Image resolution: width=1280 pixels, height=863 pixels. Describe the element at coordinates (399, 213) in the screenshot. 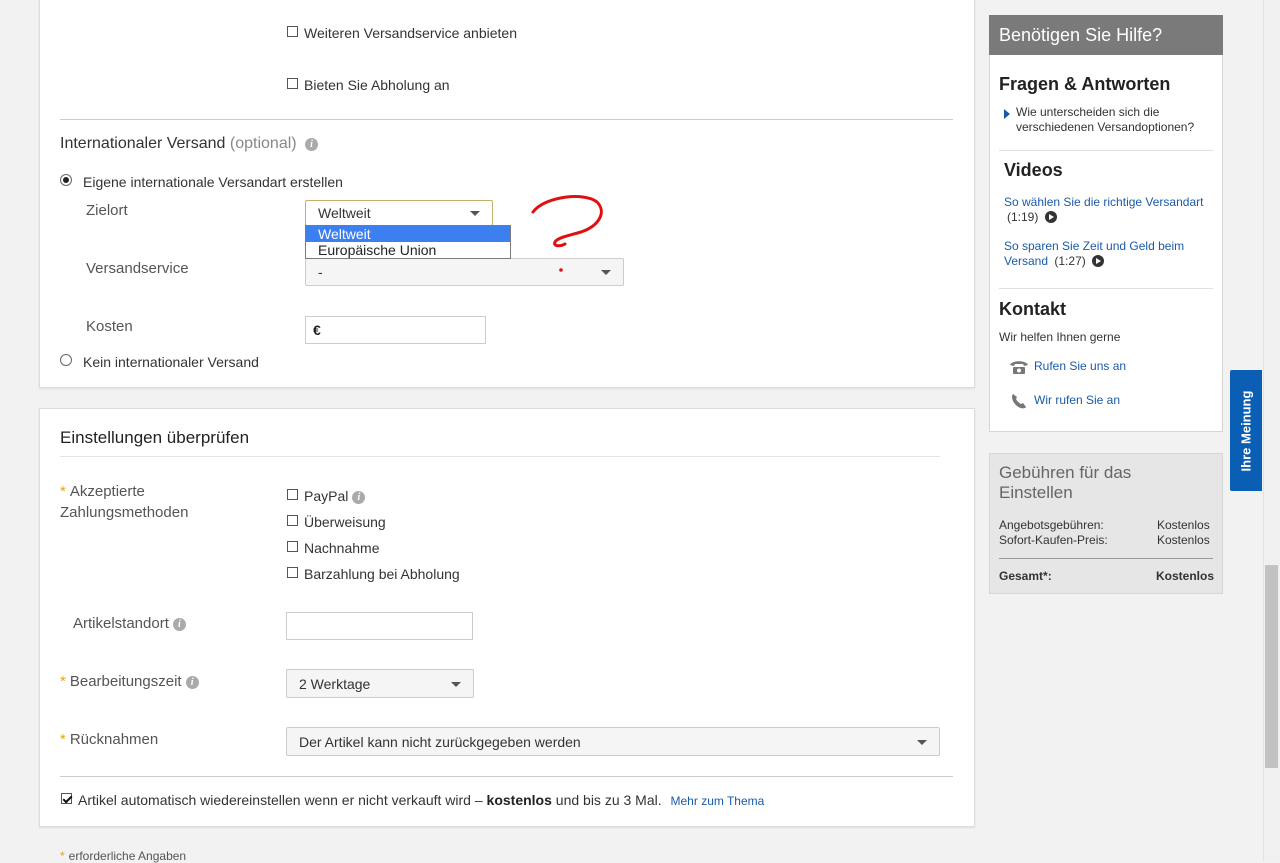

I see `destination-select: Weltweit` at that location.